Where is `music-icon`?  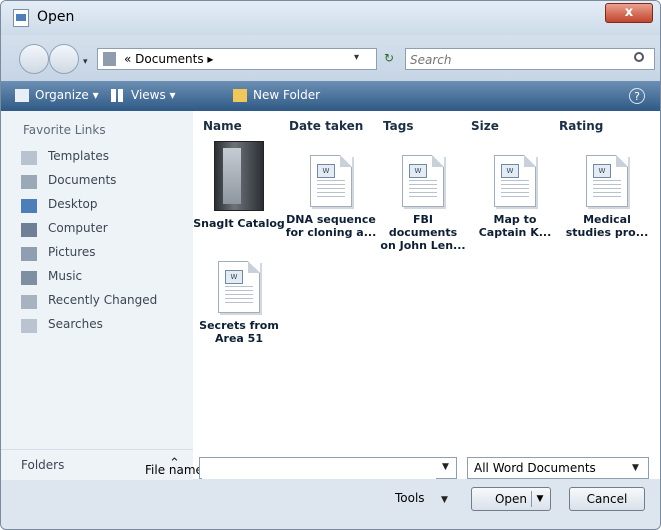 music-icon is located at coordinates (29, 278).